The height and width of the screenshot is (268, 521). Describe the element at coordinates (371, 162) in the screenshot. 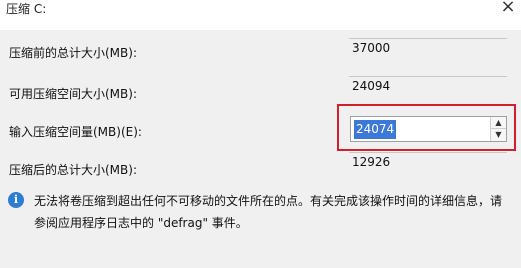

I see `total-after-value: 12926` at that location.